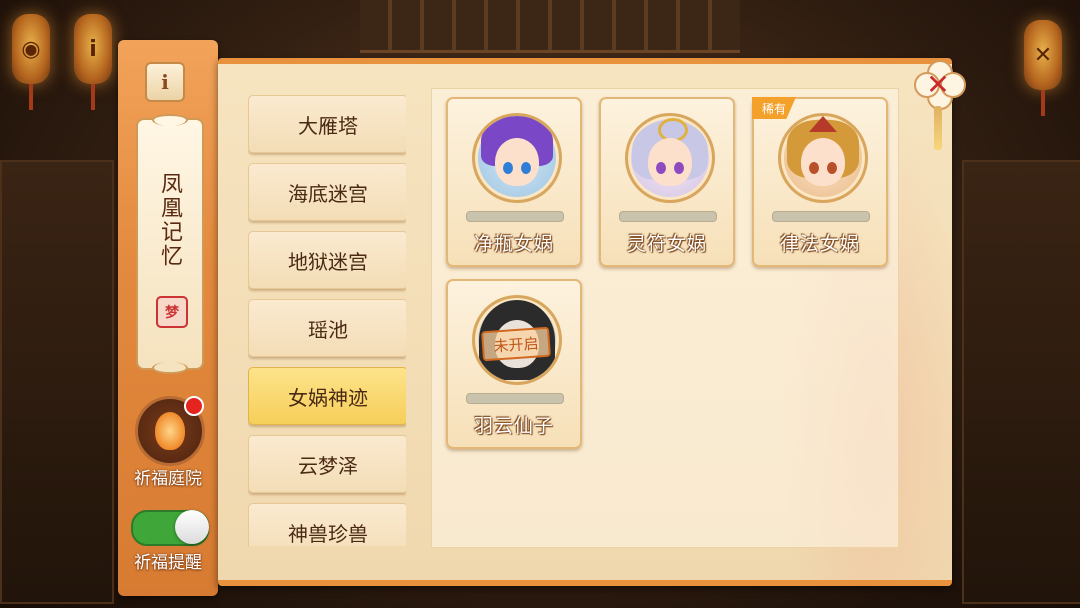  I want to click on menu-item-label: 大雁塔, so click(328, 125).